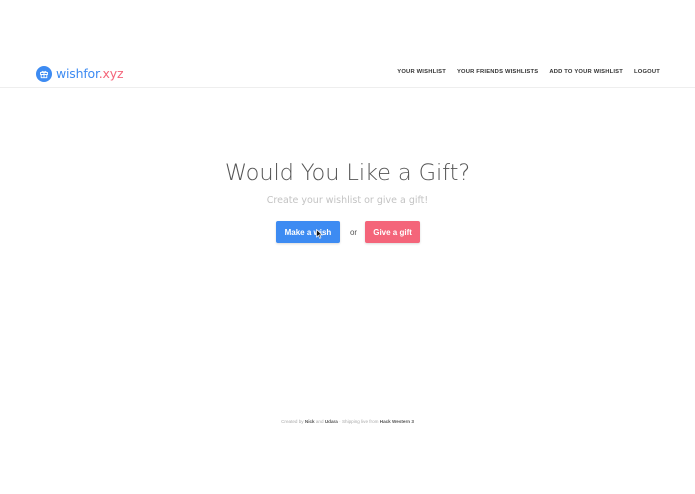  What do you see at coordinates (347, 173) in the screenshot?
I see `hero-title: Would You Like a Gift?` at bounding box center [347, 173].